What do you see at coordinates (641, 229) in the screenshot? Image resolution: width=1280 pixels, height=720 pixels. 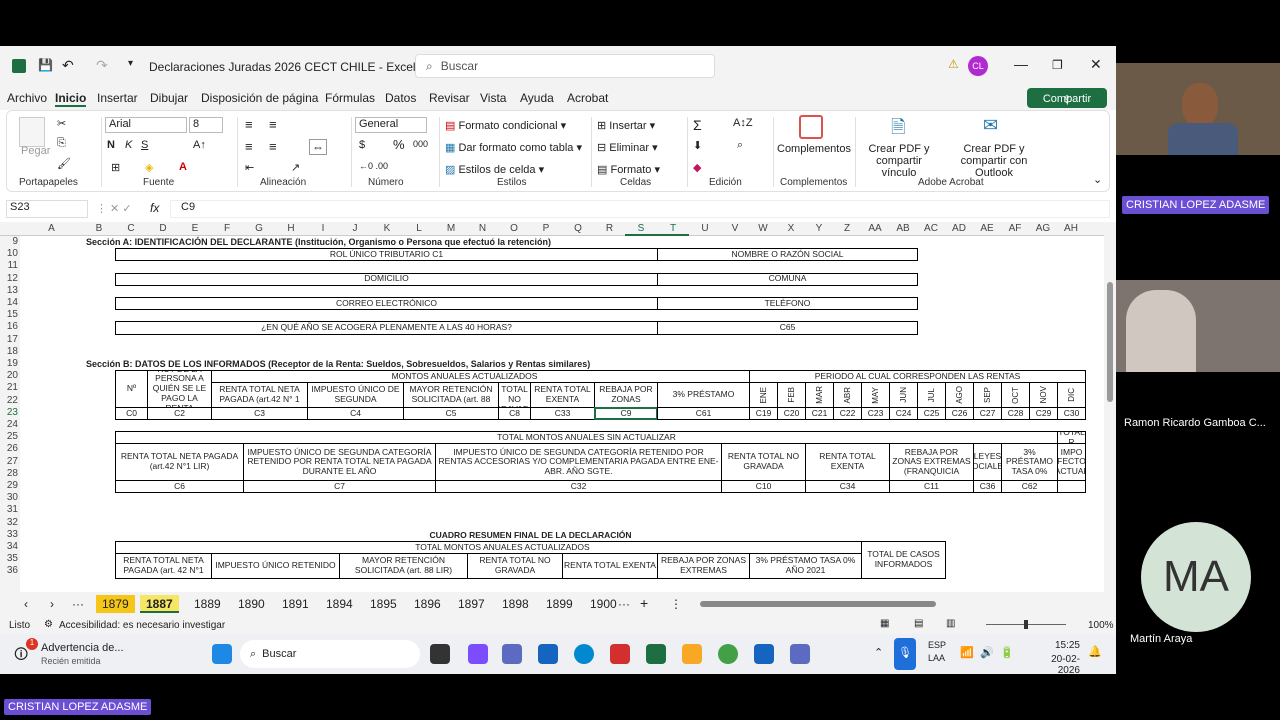 I see `column-header: S` at bounding box center [641, 229].